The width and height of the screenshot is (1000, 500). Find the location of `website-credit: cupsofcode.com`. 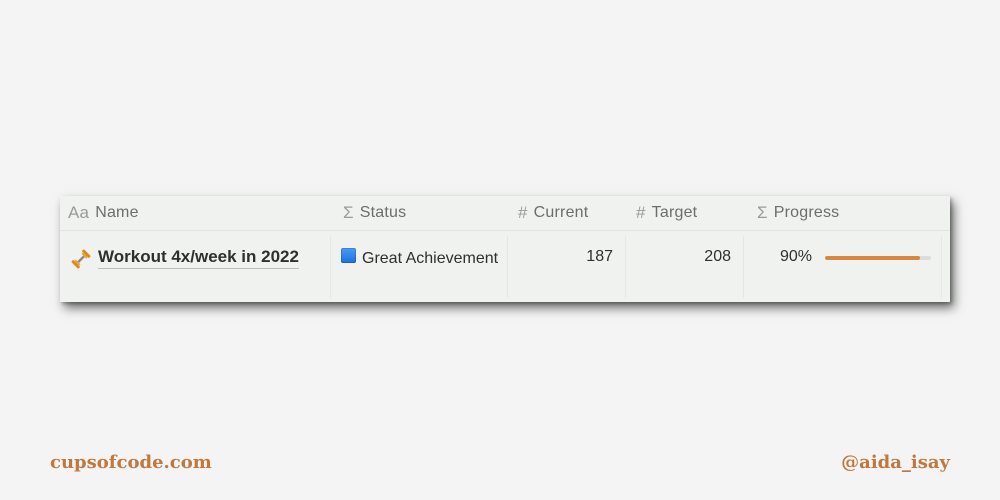

website-credit: cupsofcode.com is located at coordinates (131, 462).